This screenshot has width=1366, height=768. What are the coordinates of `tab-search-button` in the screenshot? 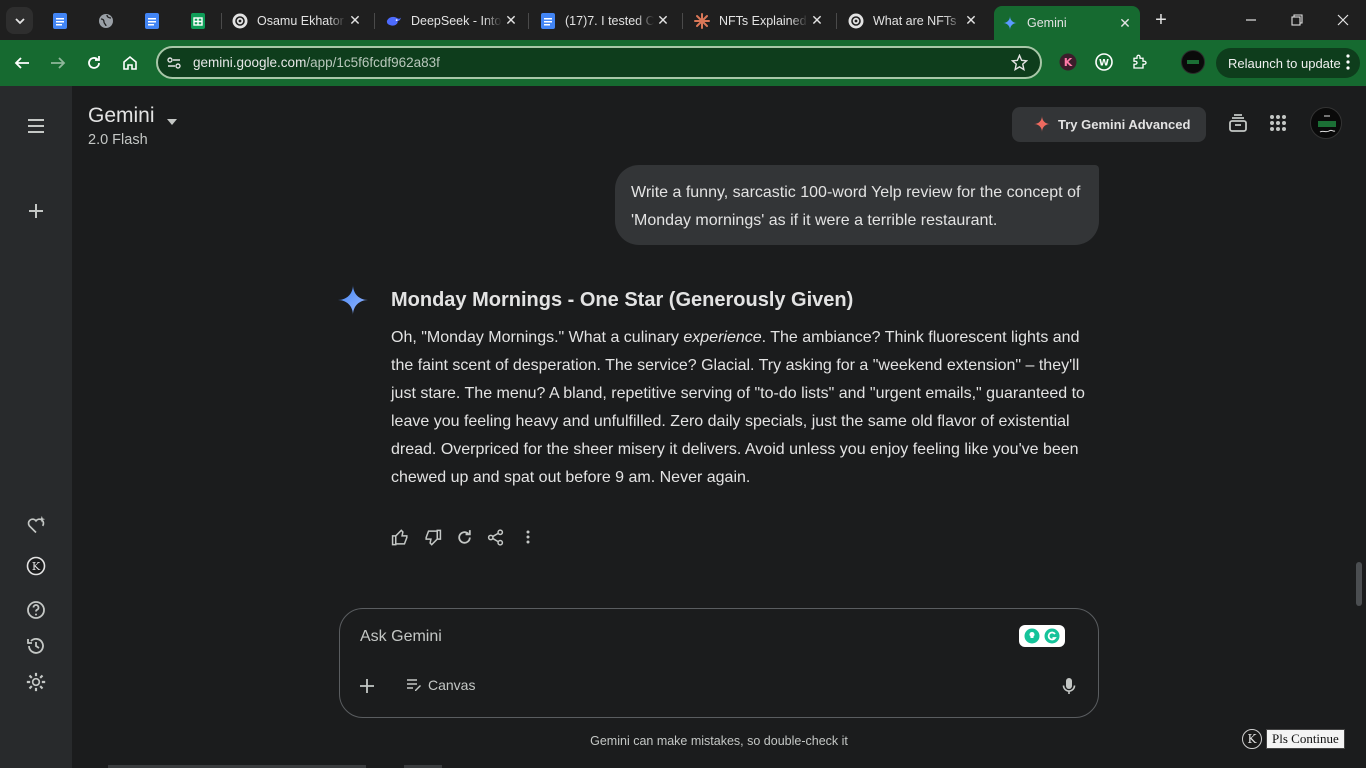 It's located at (19, 20).